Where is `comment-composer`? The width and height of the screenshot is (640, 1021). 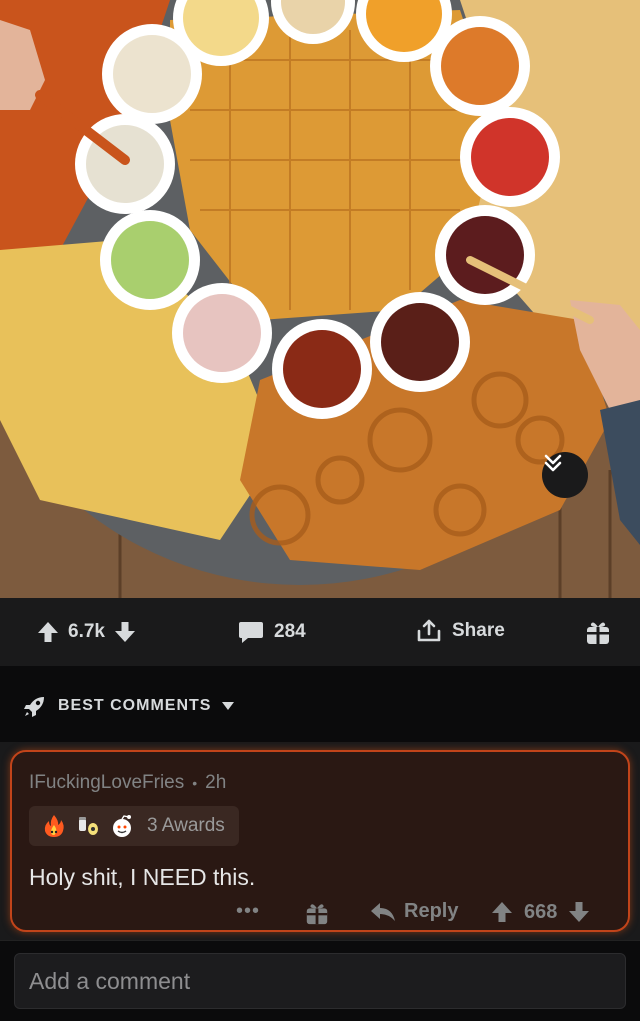
comment-composer is located at coordinates (320, 980).